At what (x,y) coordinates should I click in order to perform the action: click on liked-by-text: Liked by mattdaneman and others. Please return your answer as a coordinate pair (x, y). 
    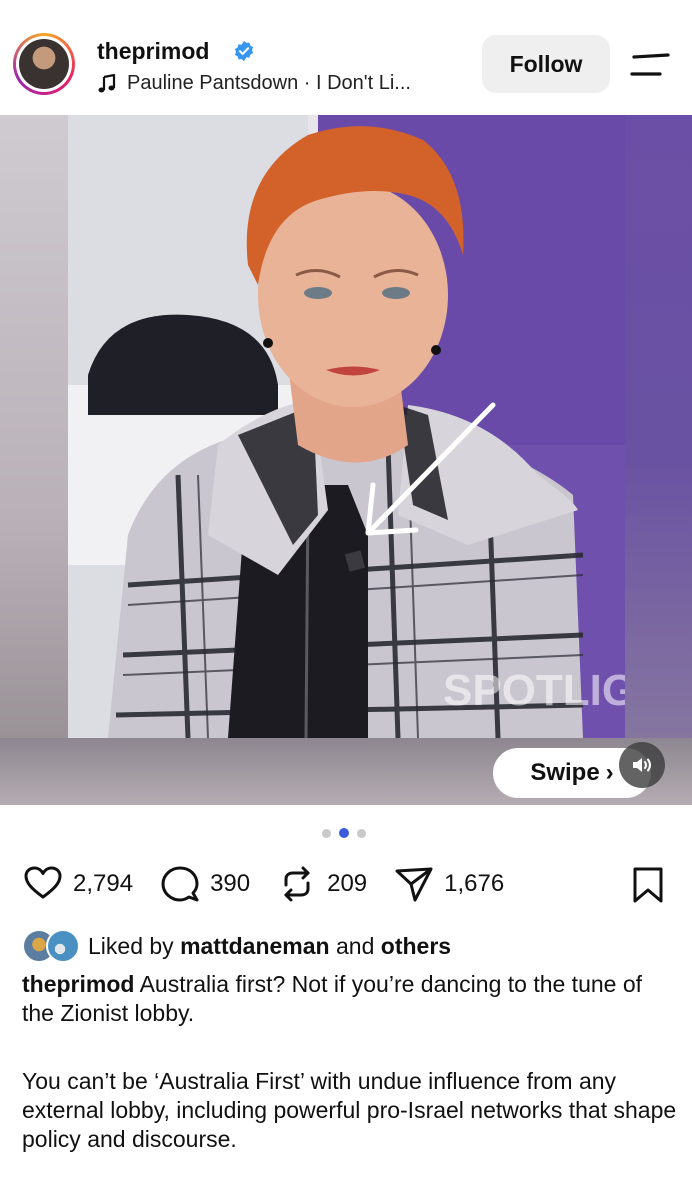
    Looking at the image, I should click on (270, 945).